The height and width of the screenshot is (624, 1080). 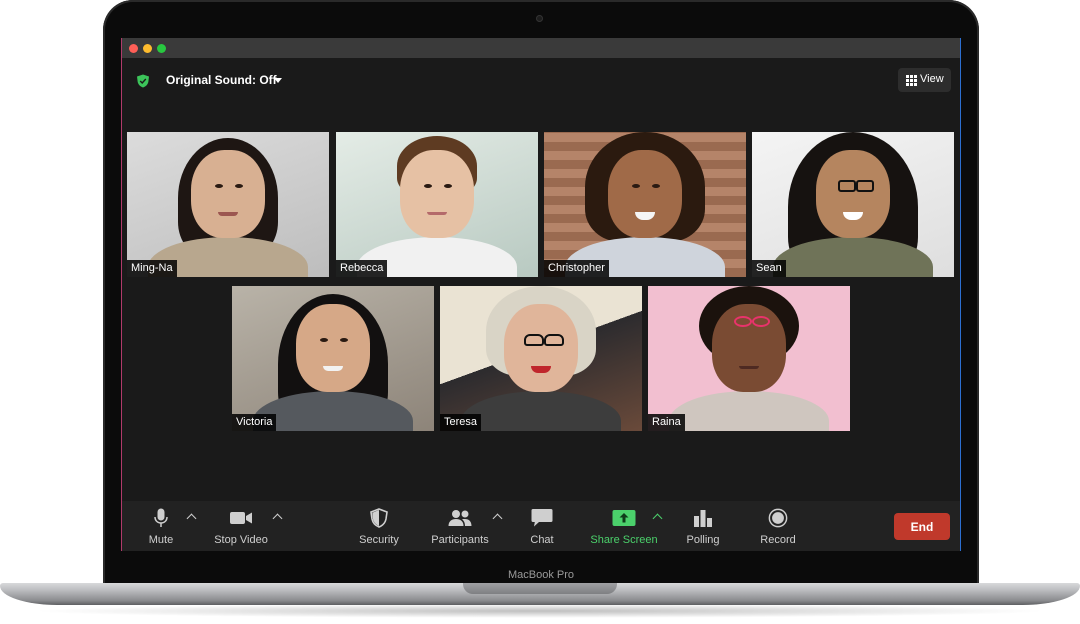 I want to click on end-meeting-button: End, so click(x=922, y=526).